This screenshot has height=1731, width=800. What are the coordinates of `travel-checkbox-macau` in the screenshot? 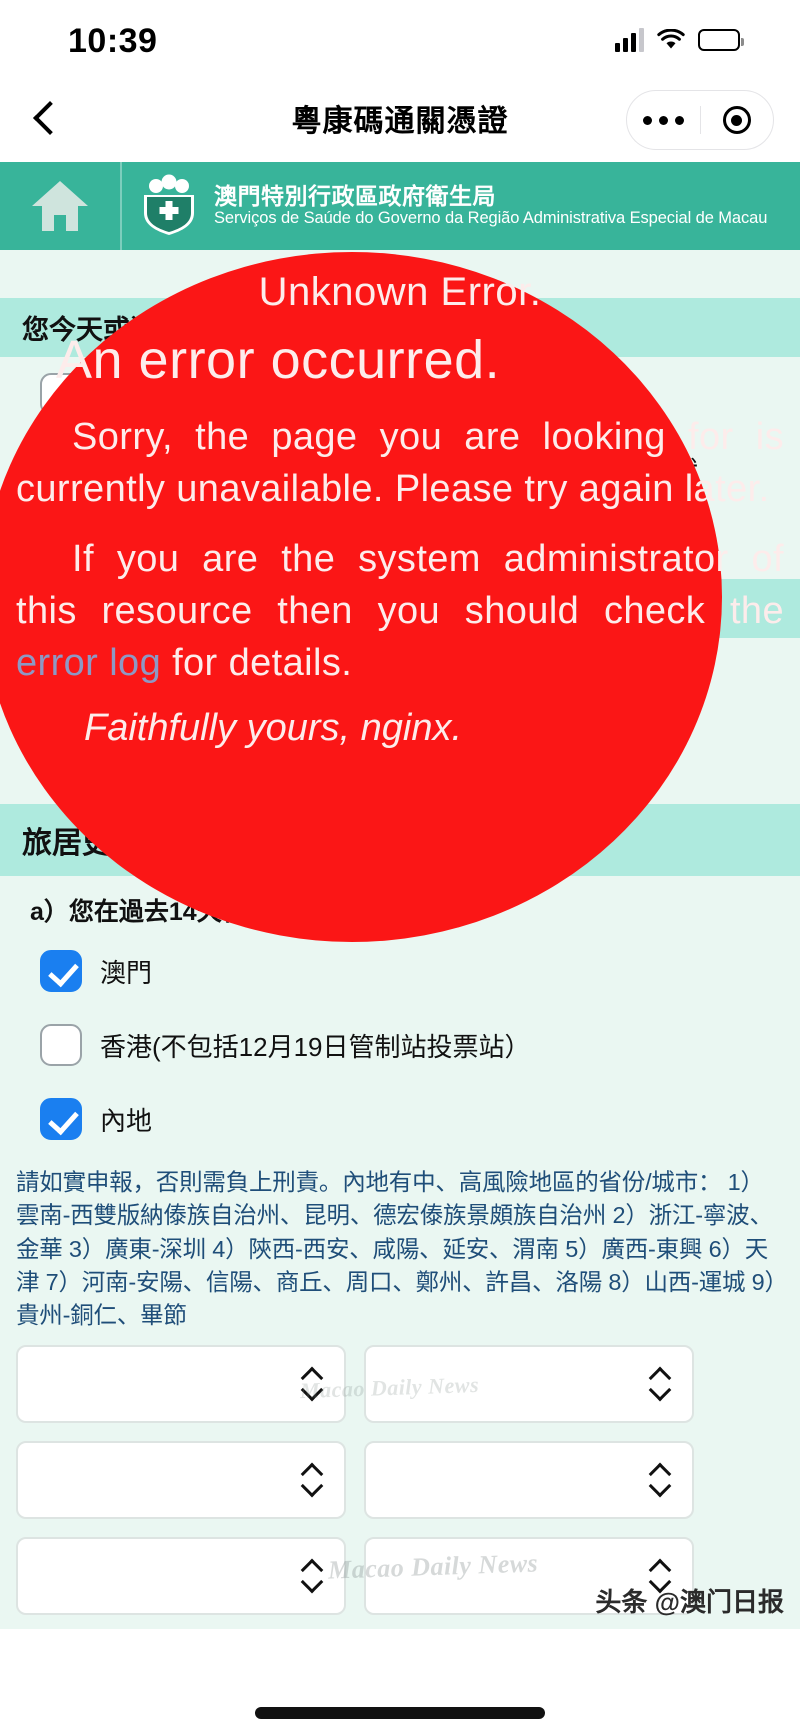 It's located at (61, 971).